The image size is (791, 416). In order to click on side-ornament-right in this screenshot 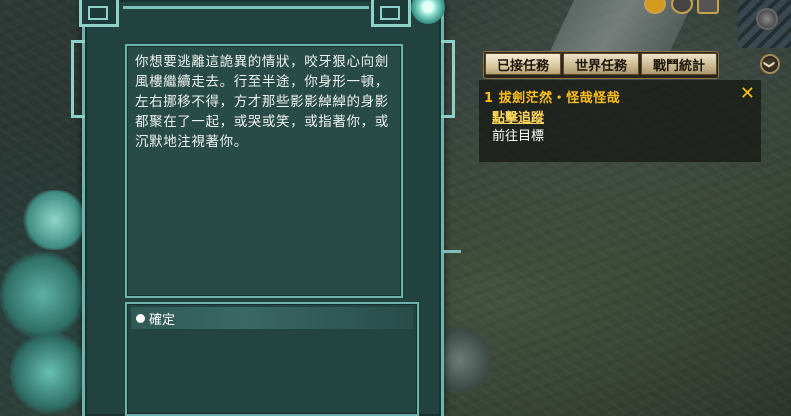, I will do `click(448, 79)`.